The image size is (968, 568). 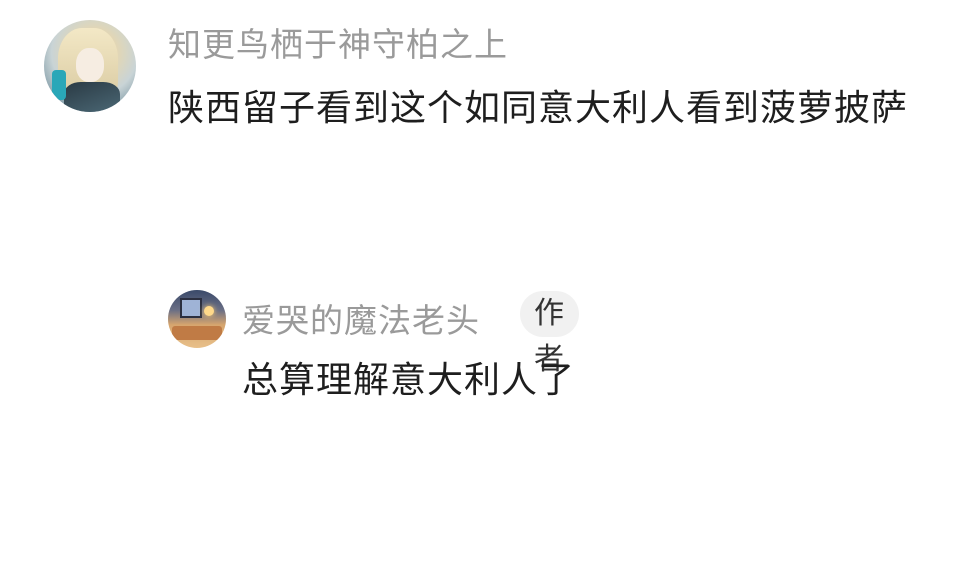 I want to click on author-badge: 作者, so click(x=549, y=334).